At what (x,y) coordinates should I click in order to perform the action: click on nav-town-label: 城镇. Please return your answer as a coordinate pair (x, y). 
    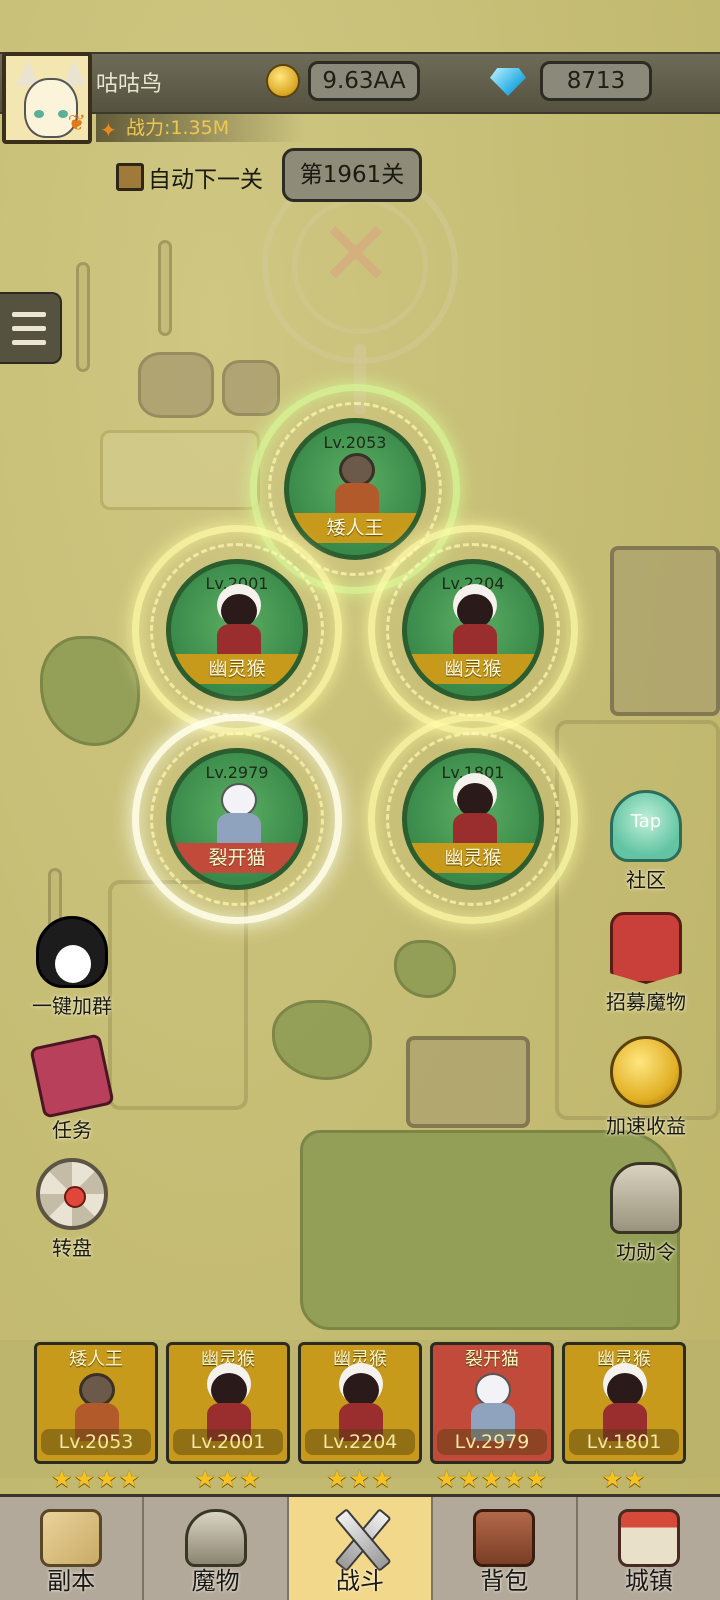
    Looking at the image, I should click on (648, 1581).